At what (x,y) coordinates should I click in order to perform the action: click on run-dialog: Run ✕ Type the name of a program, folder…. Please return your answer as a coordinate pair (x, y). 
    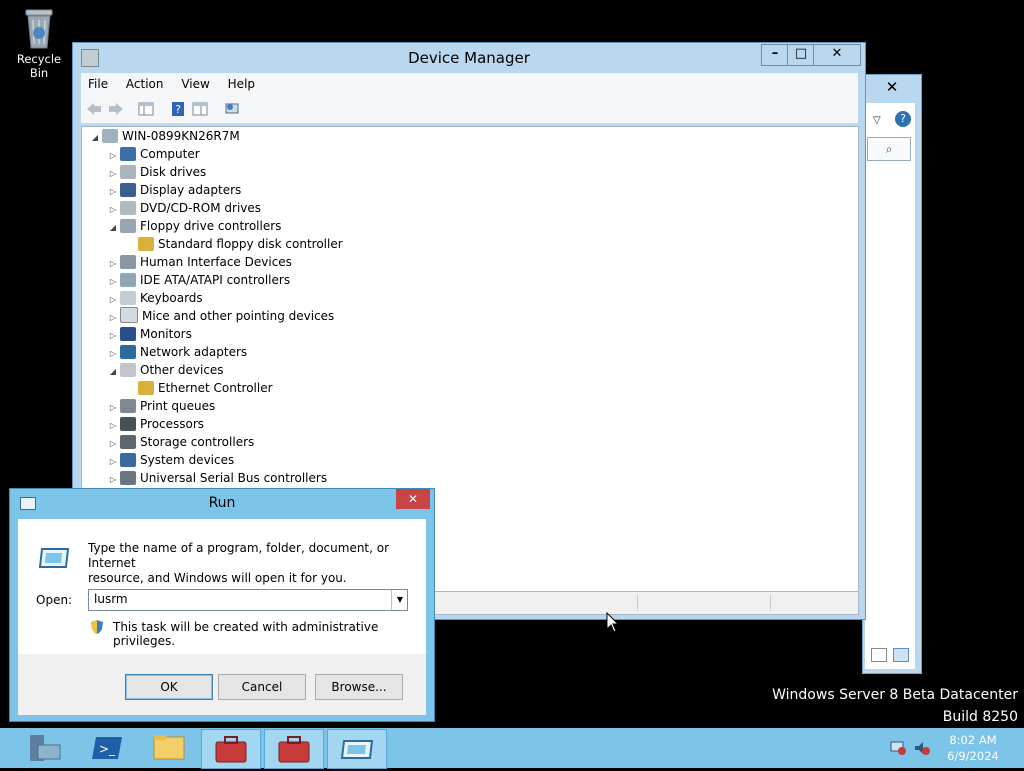
    Looking at the image, I should click on (222, 605).